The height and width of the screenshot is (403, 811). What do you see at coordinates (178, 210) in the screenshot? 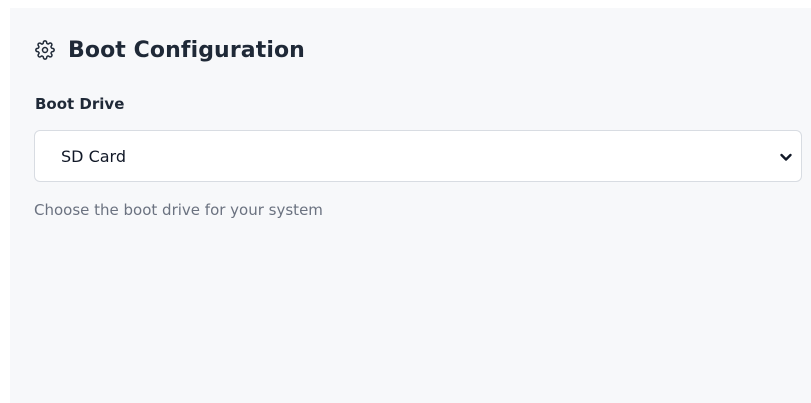
I see `boot-drive-help-text: Choose the boot drive for your system` at bounding box center [178, 210].